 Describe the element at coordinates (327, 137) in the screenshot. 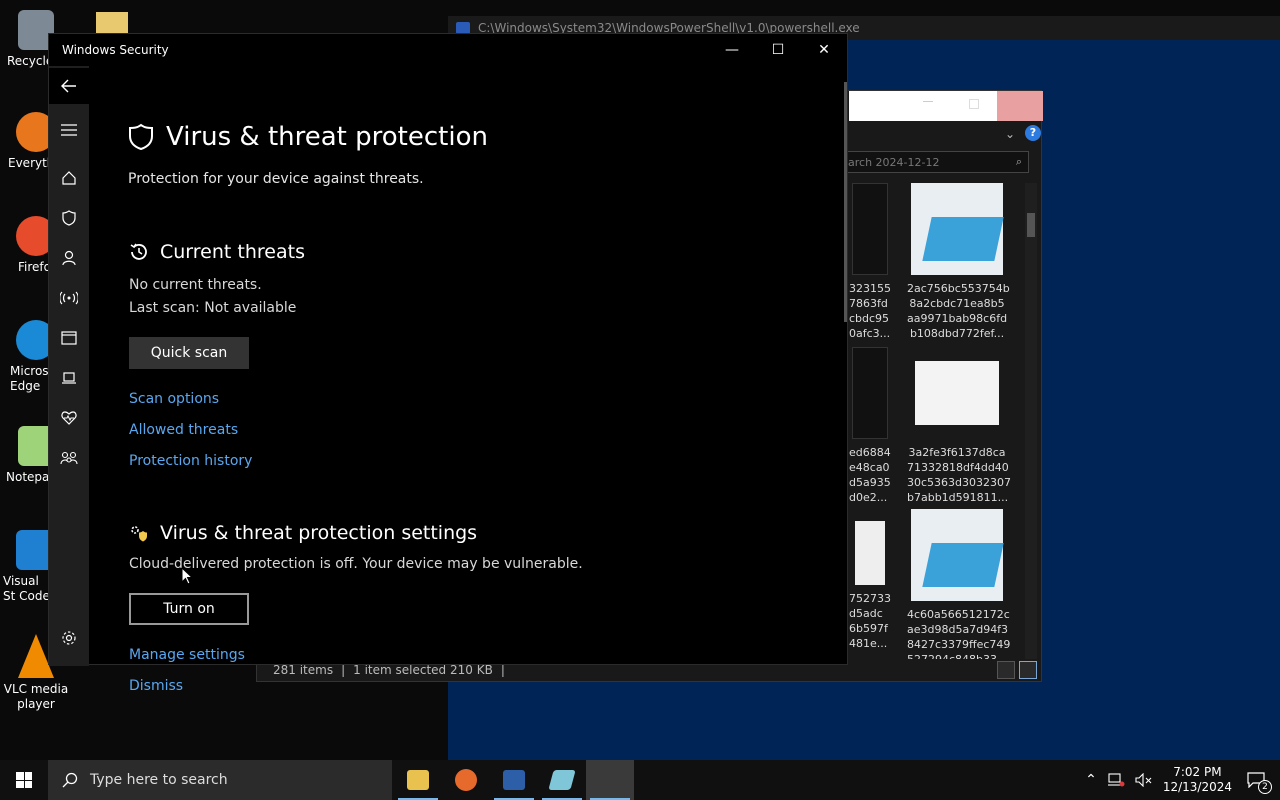

I see `page-title-text: Virus & threat protection` at that location.